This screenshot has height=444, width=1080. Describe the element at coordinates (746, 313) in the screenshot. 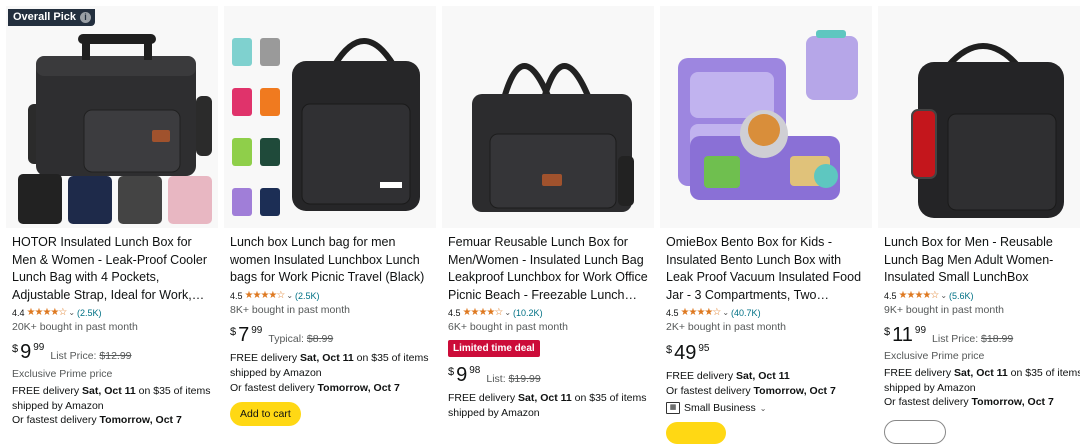

I see `review-count: (40.7K)` at that location.